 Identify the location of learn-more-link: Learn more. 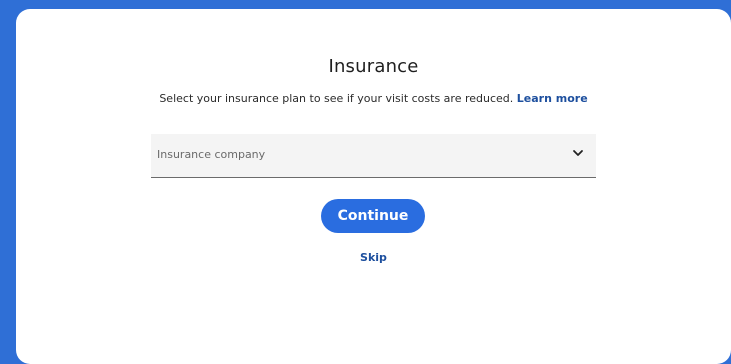
(552, 98).